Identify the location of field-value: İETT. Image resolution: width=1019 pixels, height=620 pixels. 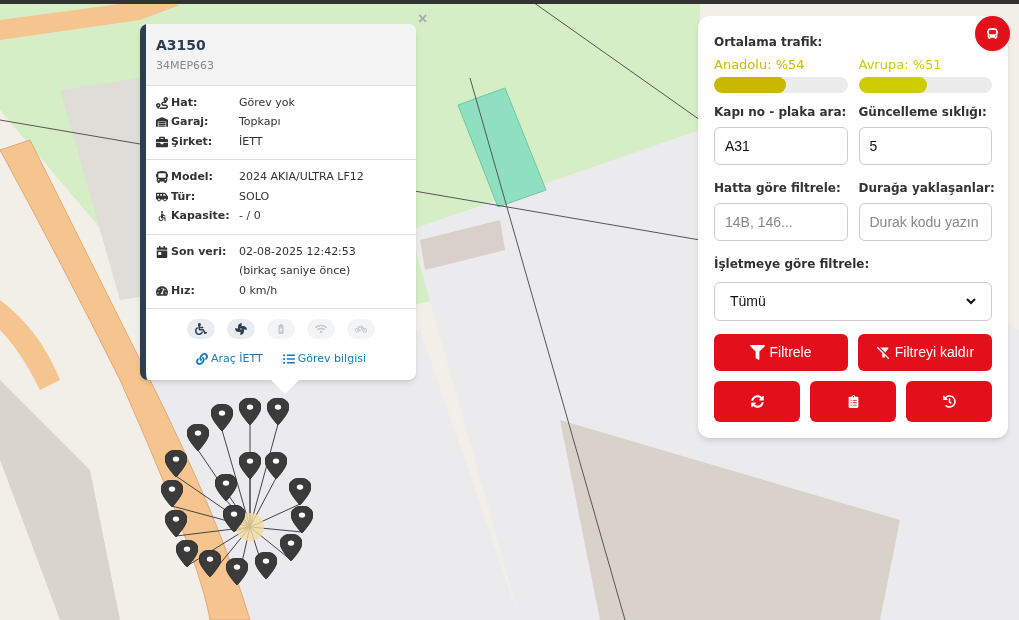
(251, 141).